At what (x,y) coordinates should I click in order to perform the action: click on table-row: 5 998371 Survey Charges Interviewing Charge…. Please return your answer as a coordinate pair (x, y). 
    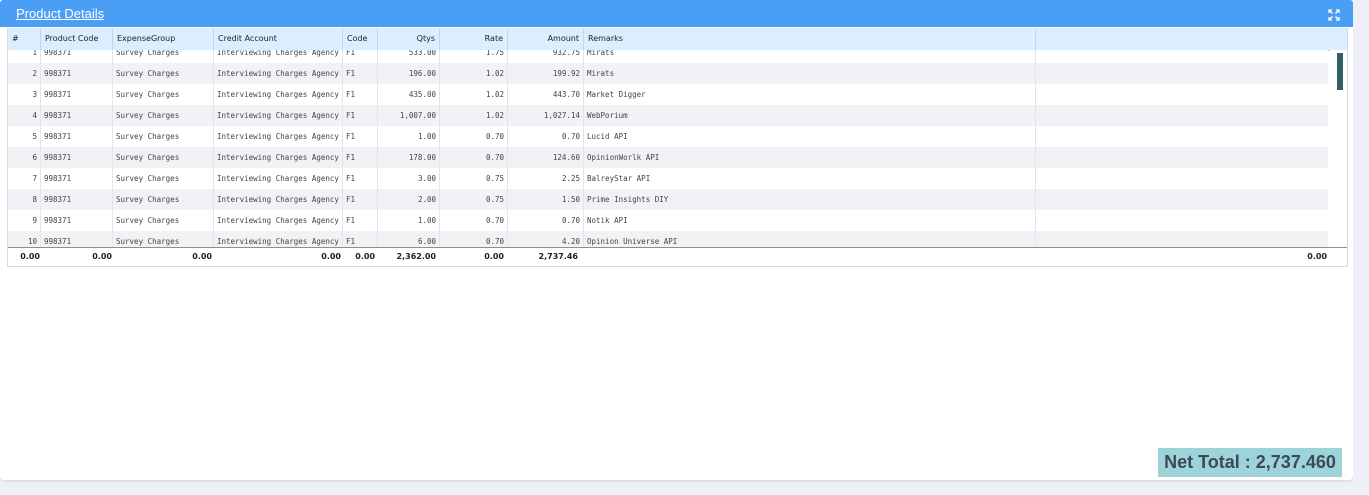
    Looking at the image, I should click on (668, 137).